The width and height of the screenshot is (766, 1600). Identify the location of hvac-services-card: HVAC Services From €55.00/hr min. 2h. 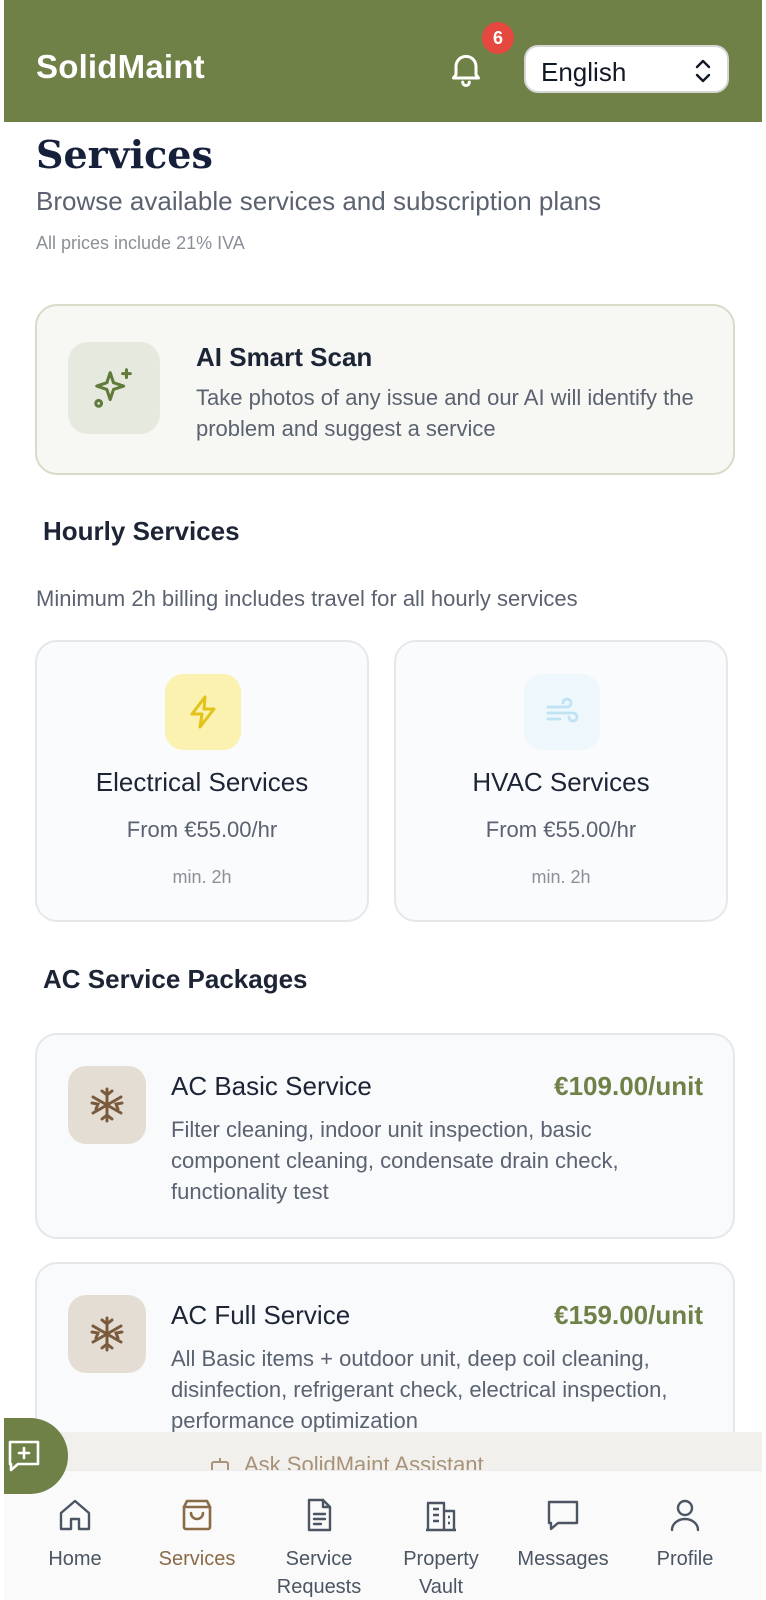
(561, 781).